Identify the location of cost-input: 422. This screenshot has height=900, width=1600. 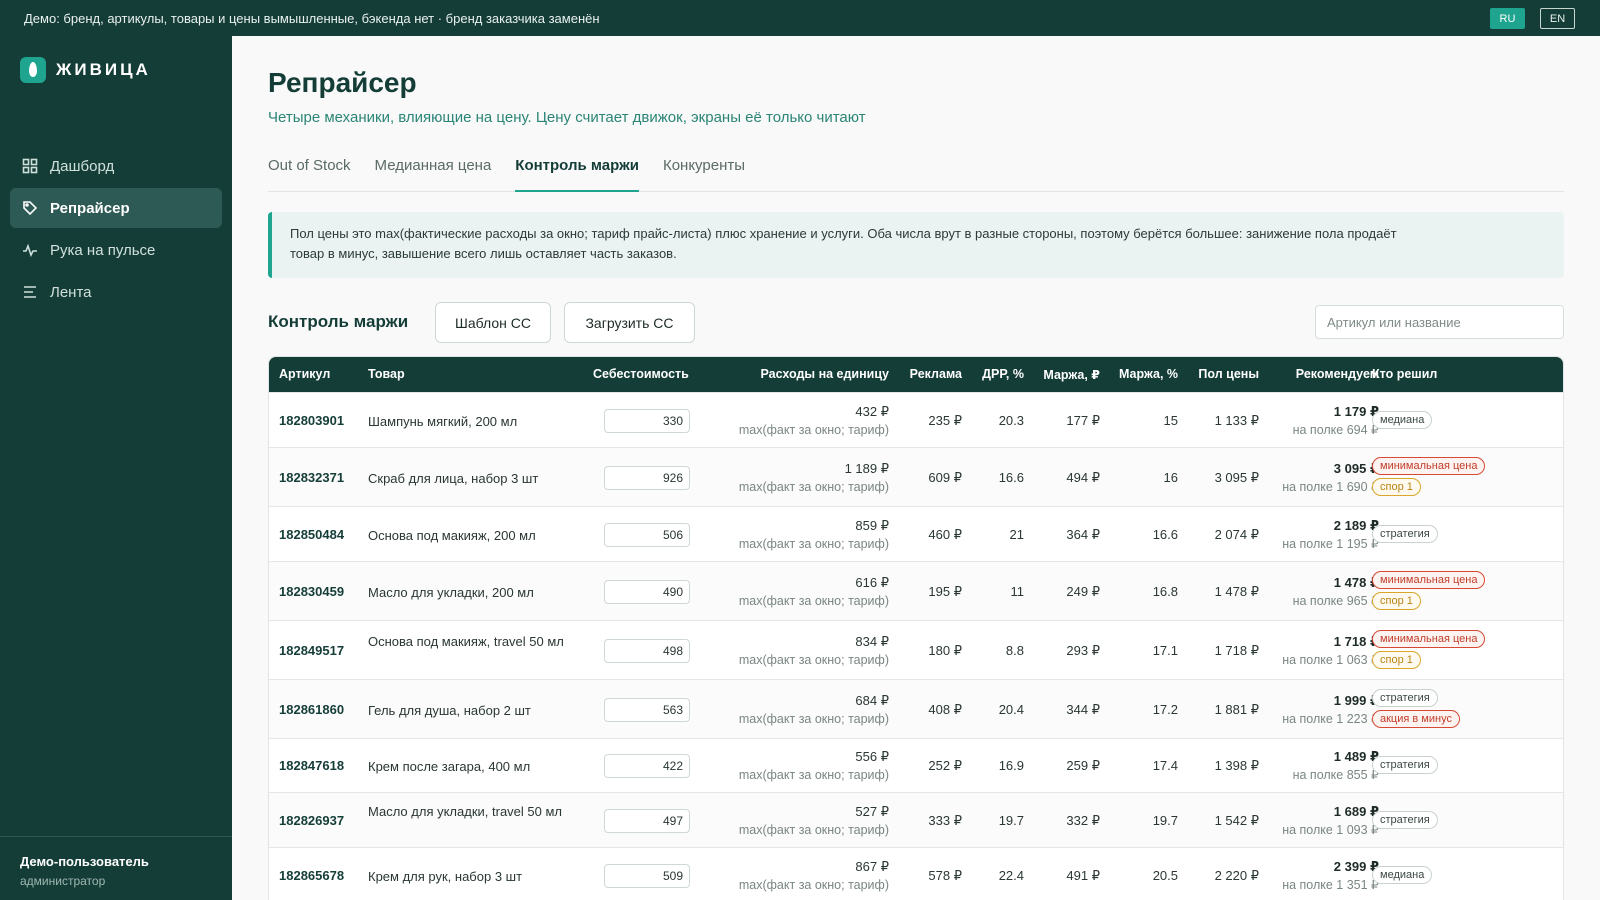
(647, 766).